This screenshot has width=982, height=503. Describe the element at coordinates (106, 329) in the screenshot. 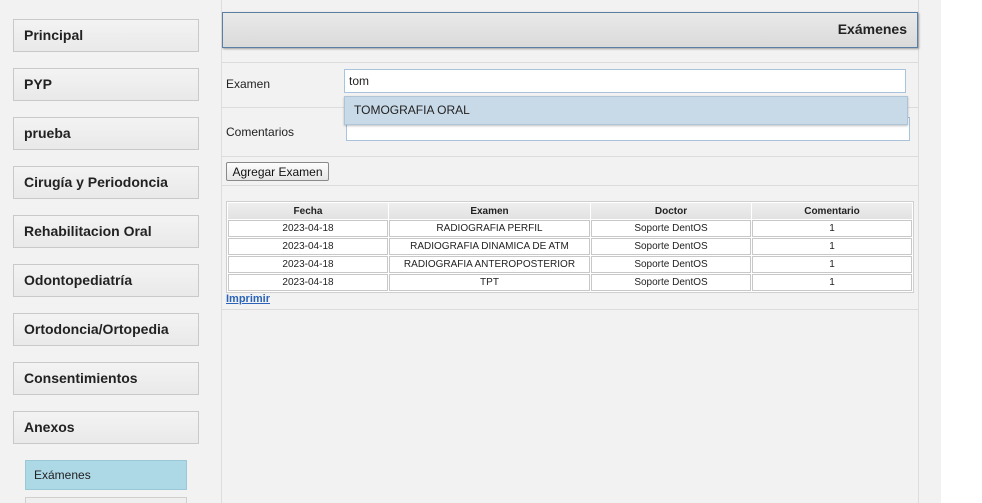

I see `sidebar-item-ortodoncia-ortopedia: Ortodoncia/Ortopedia` at that location.